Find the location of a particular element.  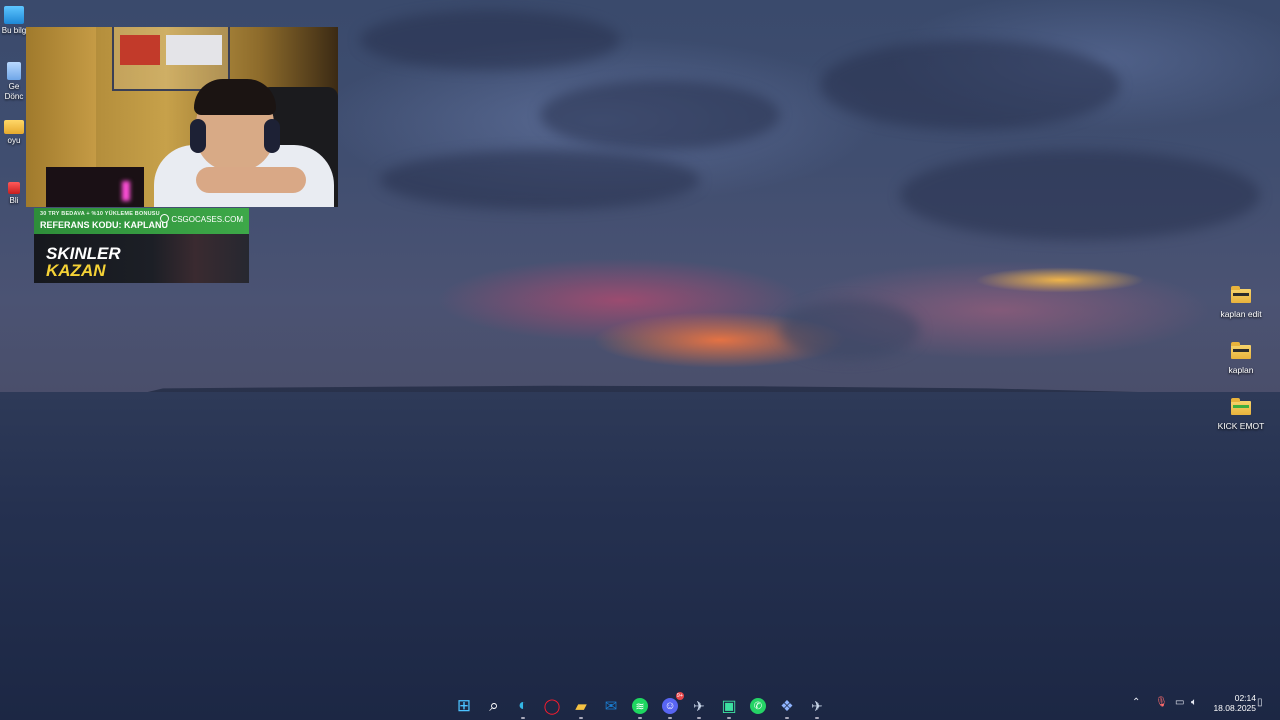

taskbar-file-explorer: ▰ is located at coordinates (581, 707).